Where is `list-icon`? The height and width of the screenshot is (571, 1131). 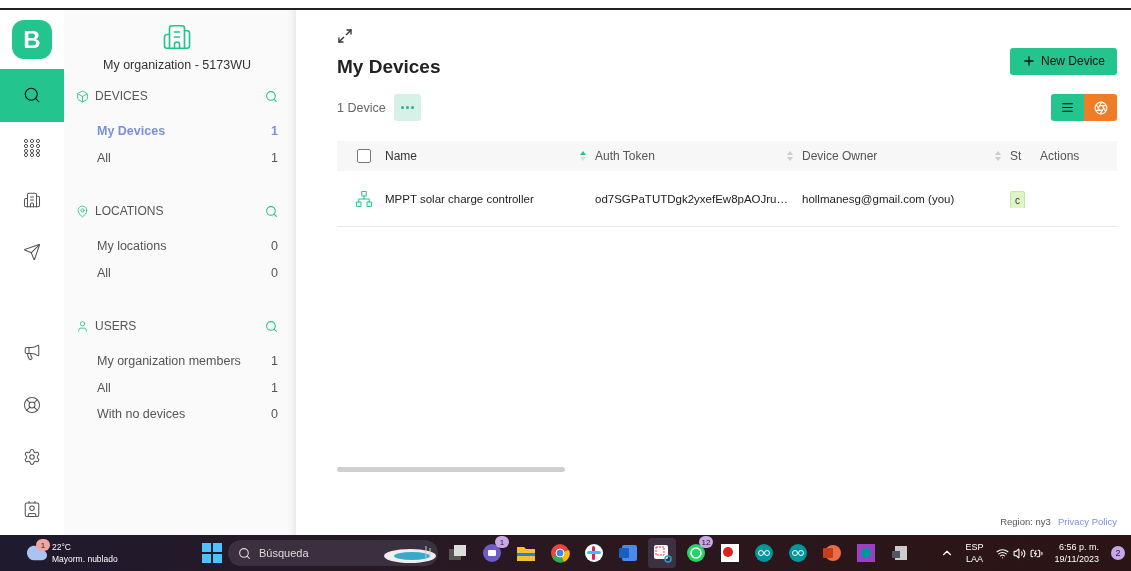
list-icon is located at coordinates (1067, 107).